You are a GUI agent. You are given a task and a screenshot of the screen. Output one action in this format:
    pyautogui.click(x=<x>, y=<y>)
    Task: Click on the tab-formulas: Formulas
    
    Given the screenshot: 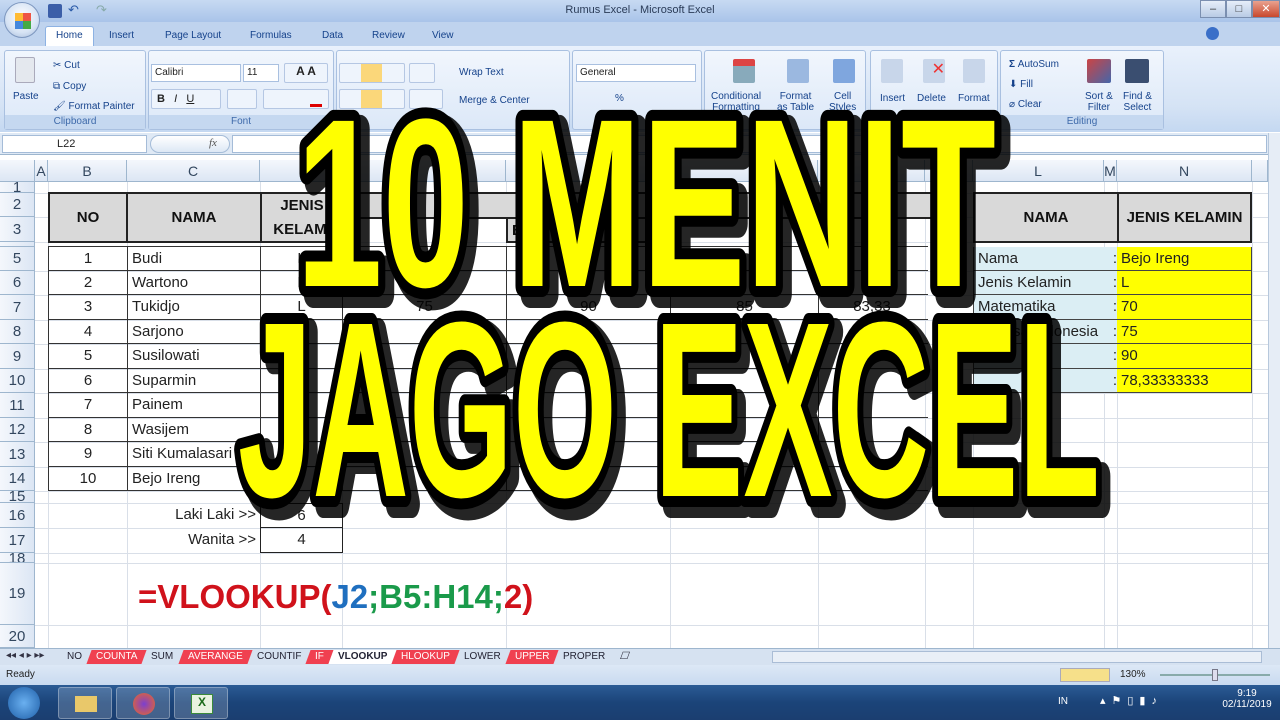 What is the action you would take?
    pyautogui.click(x=271, y=36)
    